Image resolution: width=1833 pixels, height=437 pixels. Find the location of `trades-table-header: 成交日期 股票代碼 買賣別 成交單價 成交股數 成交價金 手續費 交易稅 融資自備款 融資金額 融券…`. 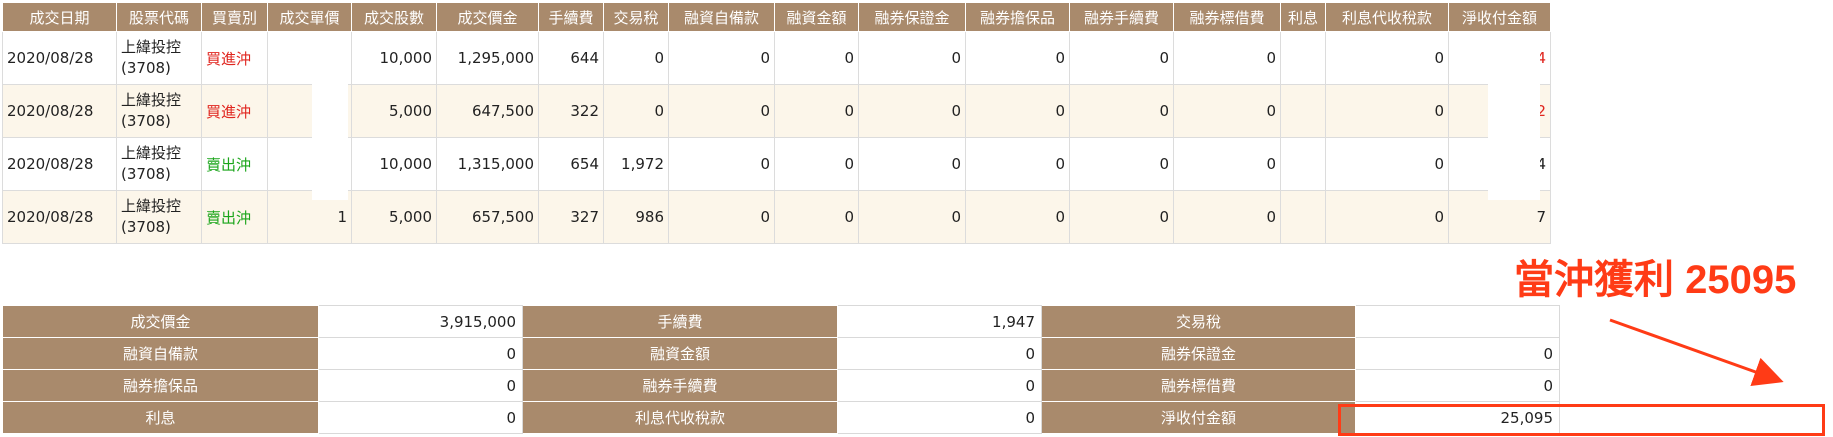

trades-table-header: 成交日期 股票代碼 買賣別 成交單價 成交股數 成交價金 手續費 交易稅 融資自備款 融資金額 融券… is located at coordinates (776, 17).